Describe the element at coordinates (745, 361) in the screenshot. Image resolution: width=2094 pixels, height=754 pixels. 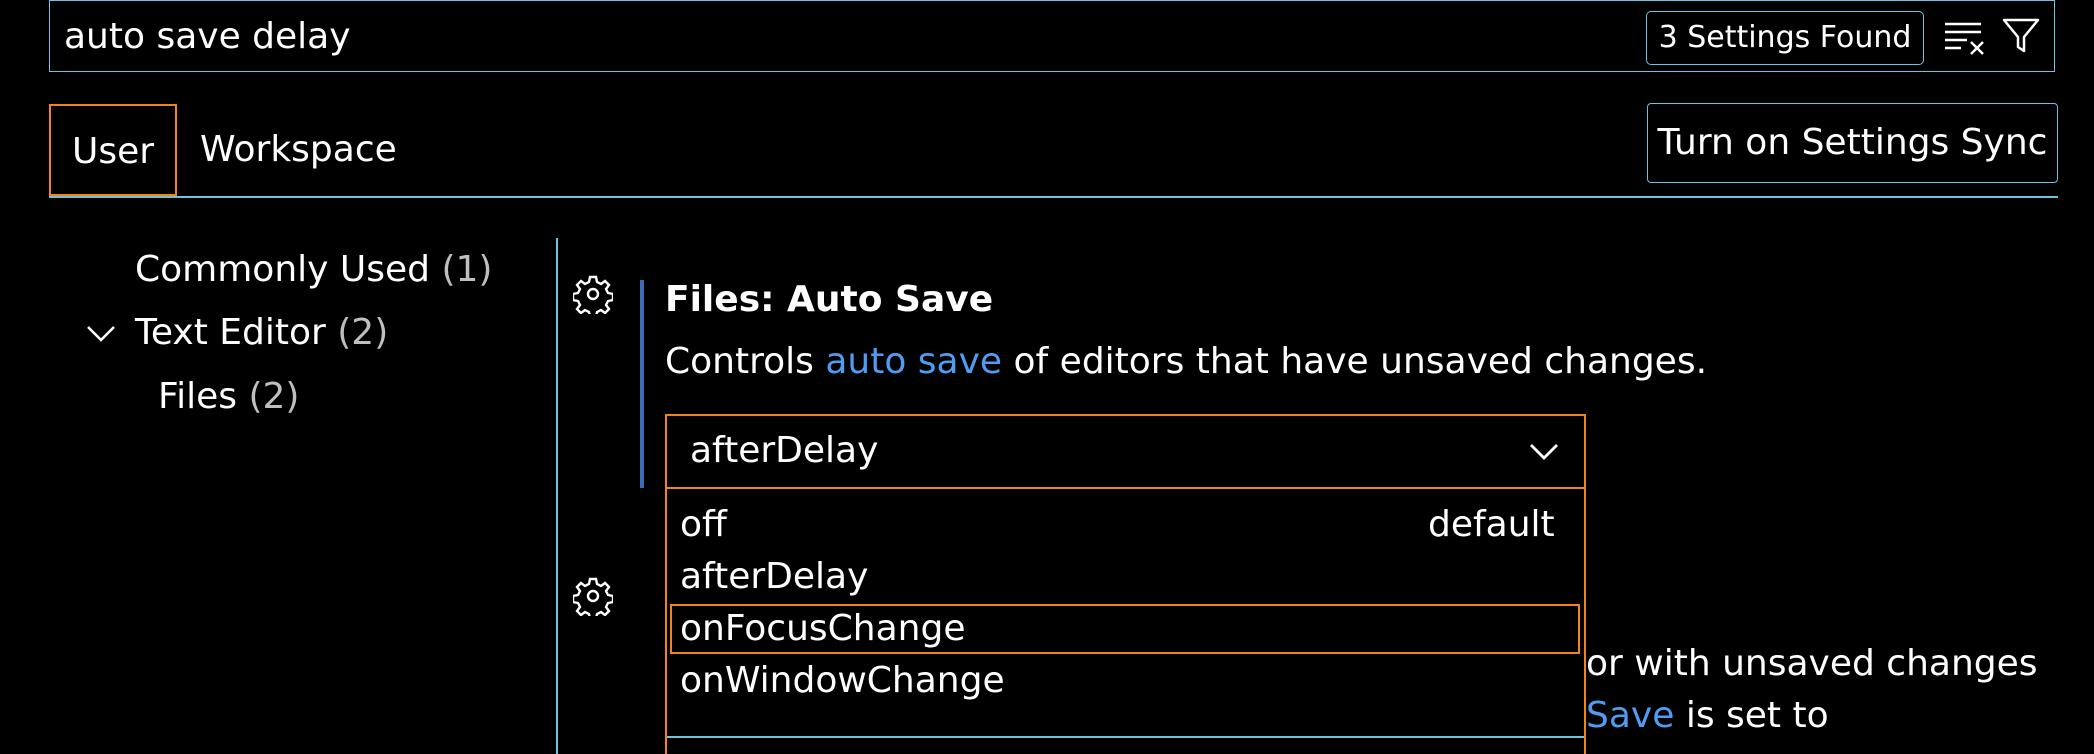
I see `description-text: Controls` at that location.